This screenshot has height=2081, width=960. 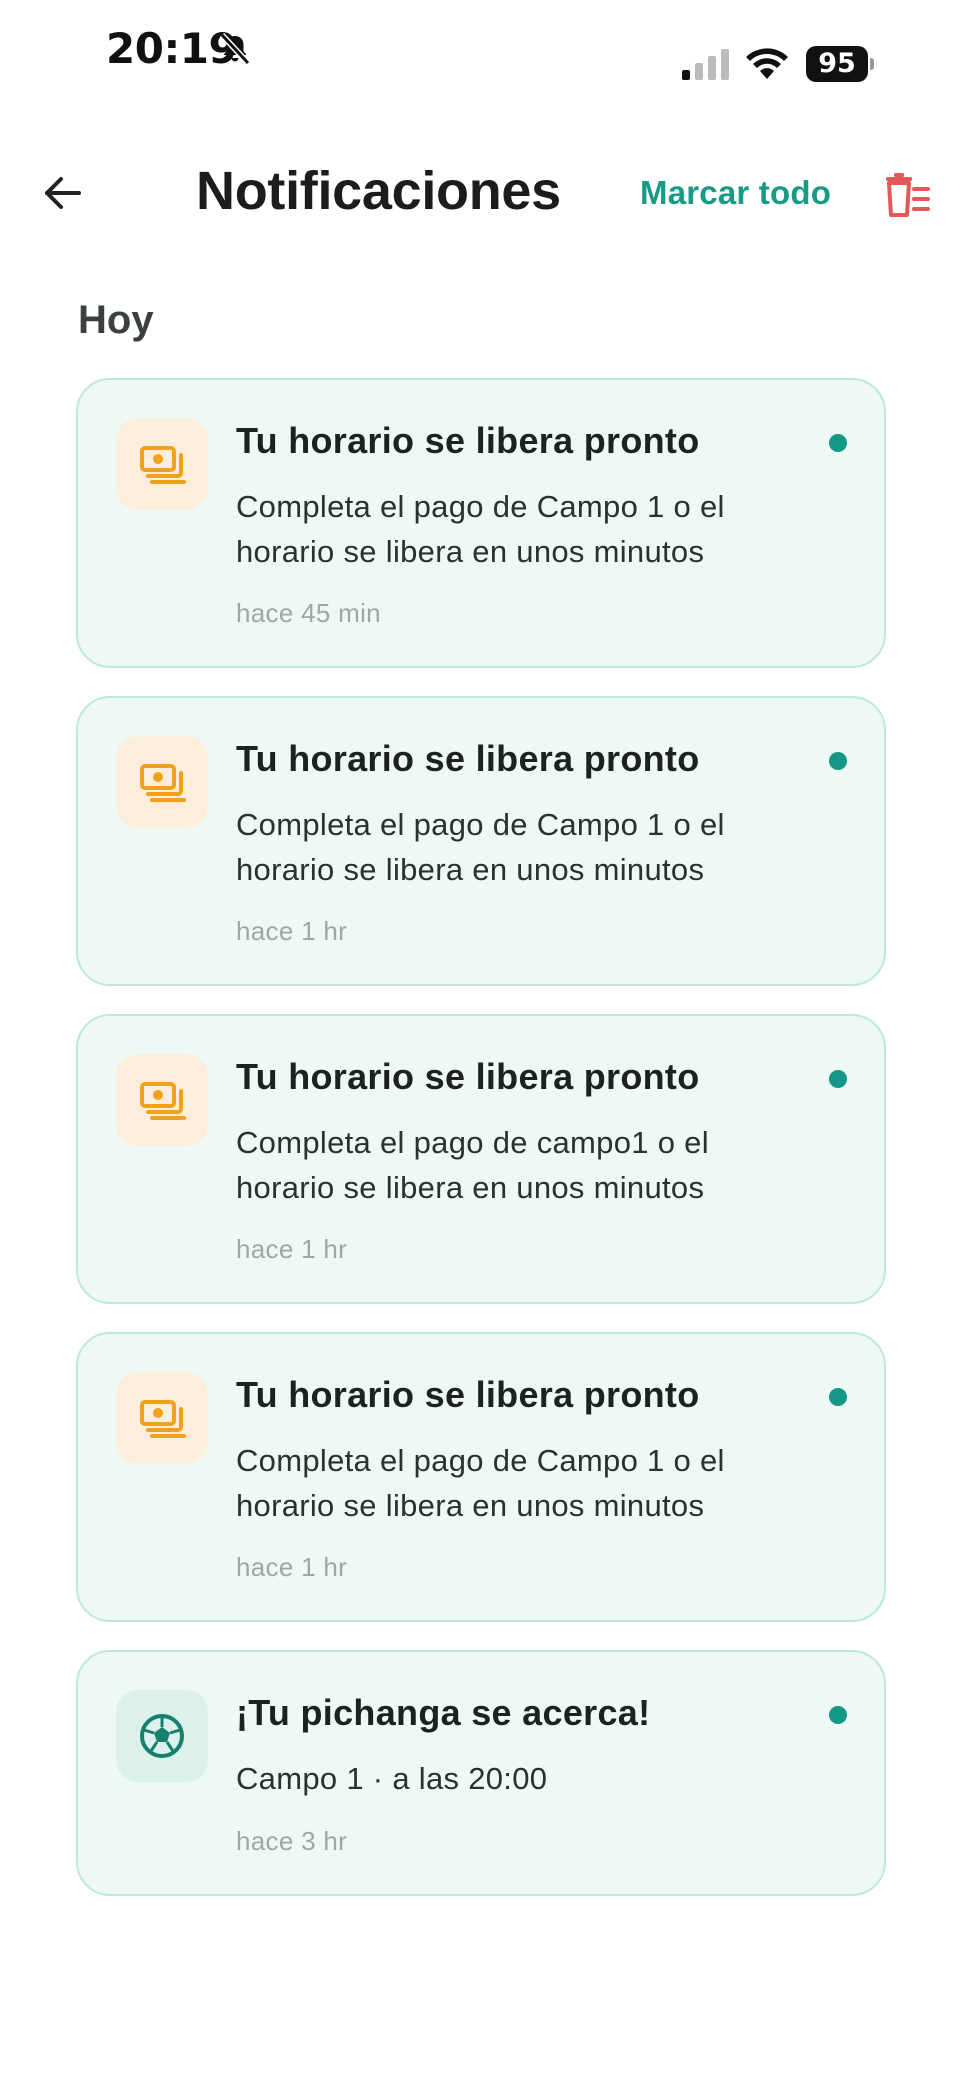 I want to click on cellular-signal-icon, so click(x=705, y=64).